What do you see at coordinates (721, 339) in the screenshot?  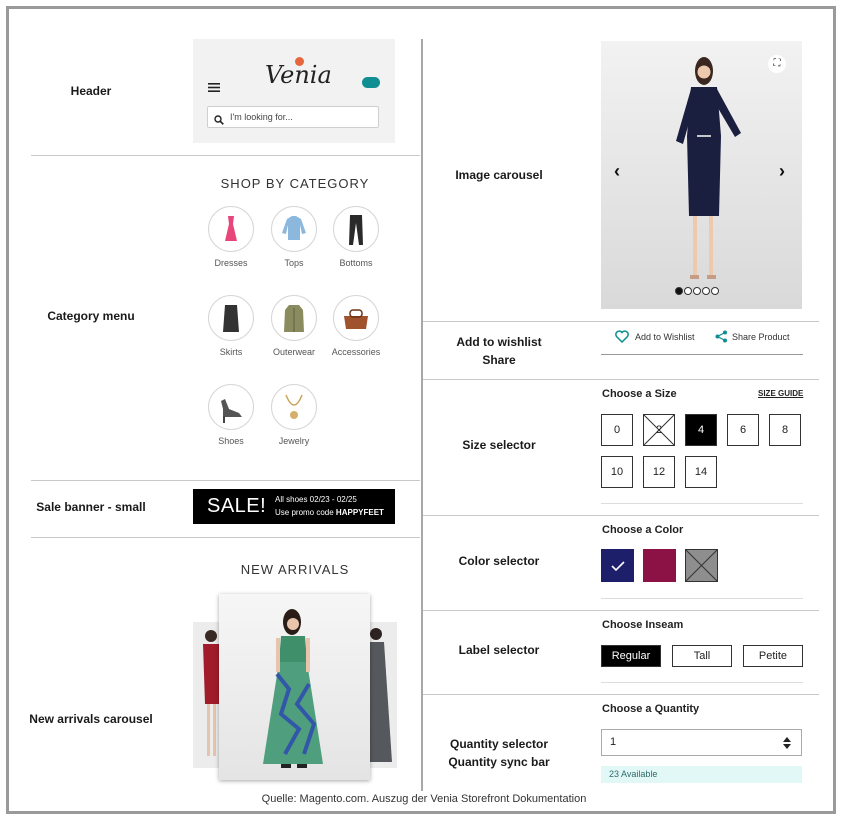 I see `share-icon` at bounding box center [721, 339].